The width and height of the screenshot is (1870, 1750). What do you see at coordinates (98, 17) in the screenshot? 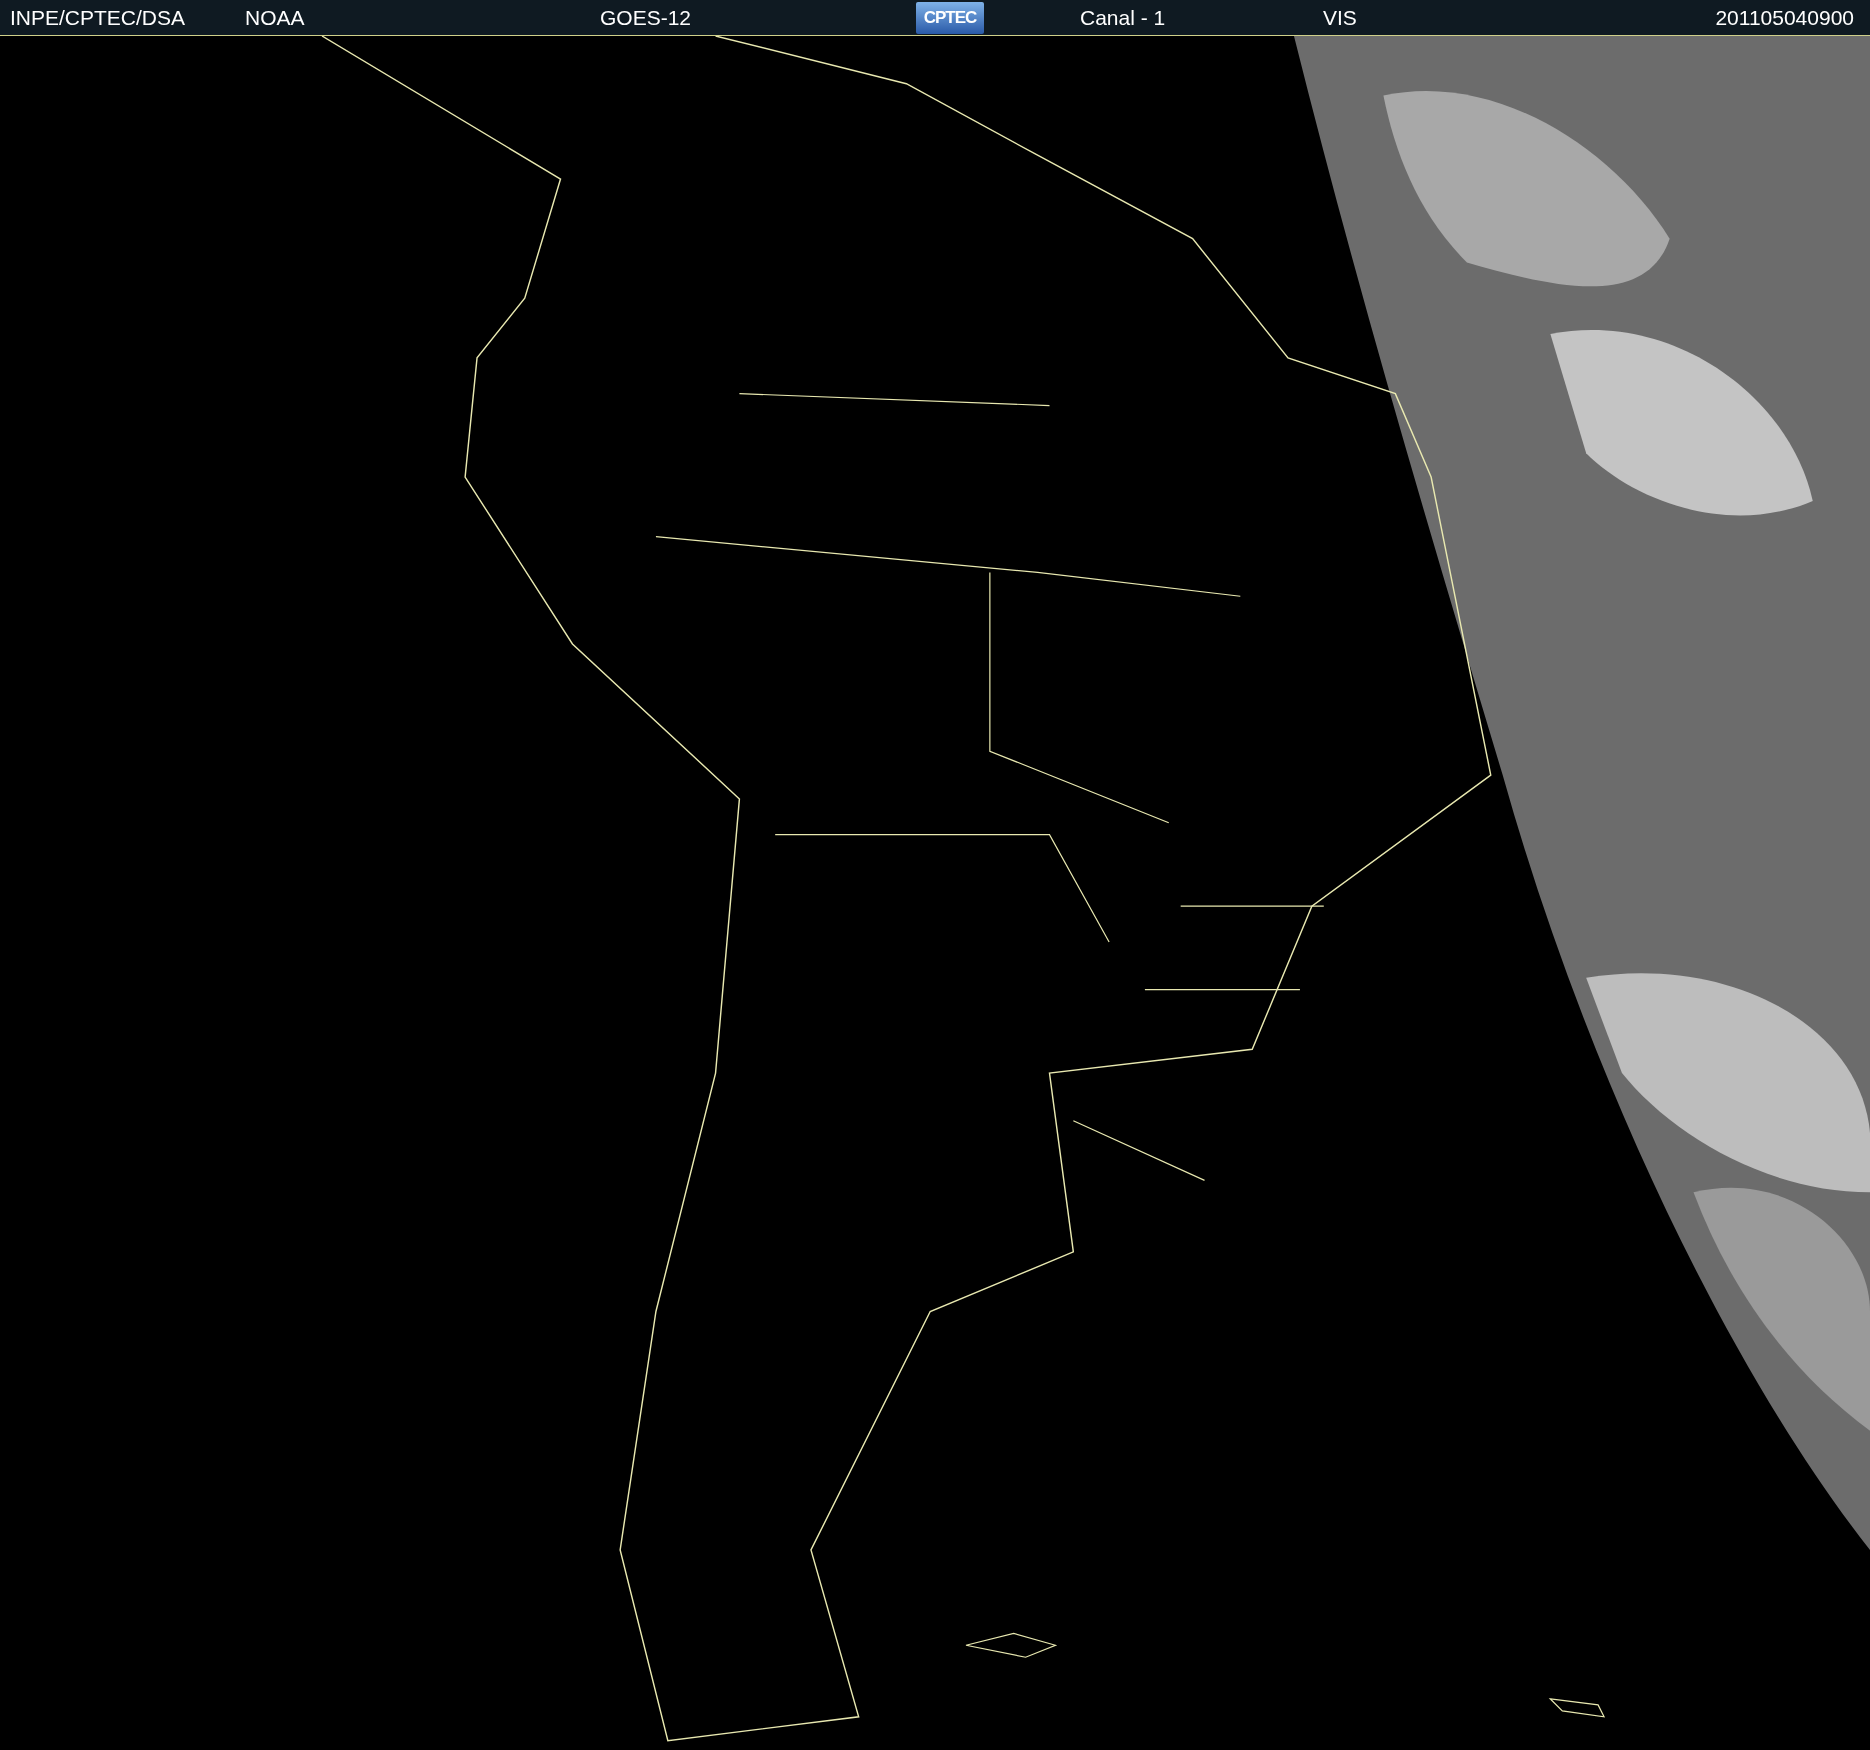
I see `header-text: INPE/CPTEC/DSA` at bounding box center [98, 17].